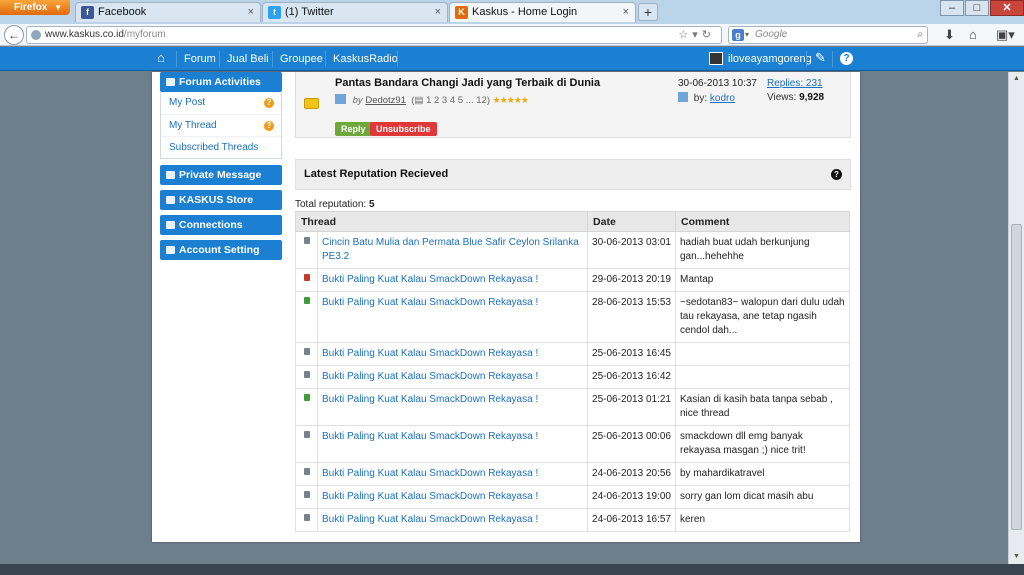 The width and height of the screenshot is (1024, 575). I want to click on reputation-date: 30-06-2013 03:01, so click(631, 250).